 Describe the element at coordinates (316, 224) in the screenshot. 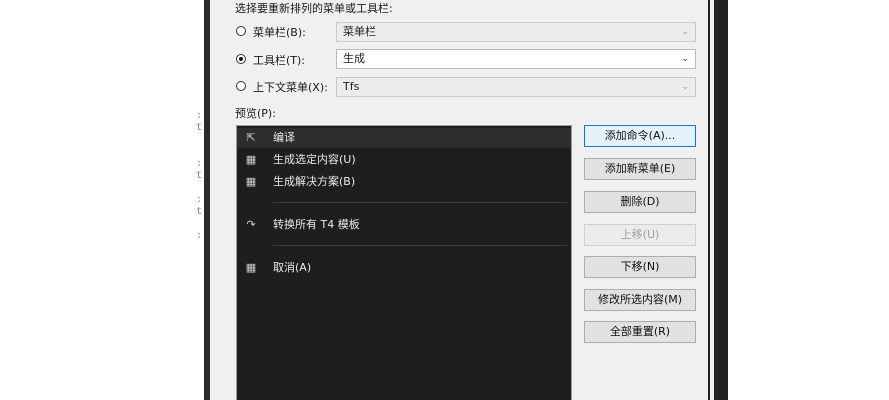

I see `preview-item-label: 转换所有 T4 模板` at that location.